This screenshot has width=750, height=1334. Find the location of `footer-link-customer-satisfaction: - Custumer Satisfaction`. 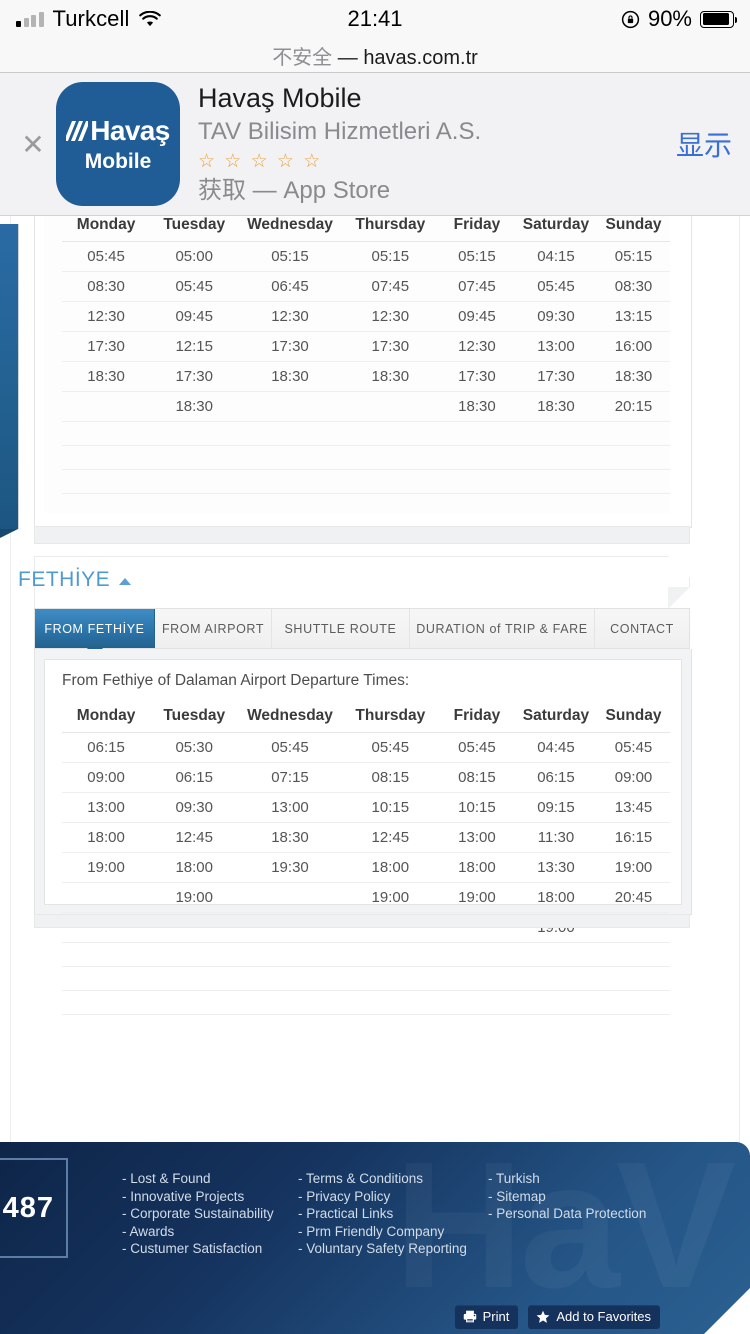

footer-link-customer-satisfaction: - Custumer Satisfaction is located at coordinates (210, 1249).